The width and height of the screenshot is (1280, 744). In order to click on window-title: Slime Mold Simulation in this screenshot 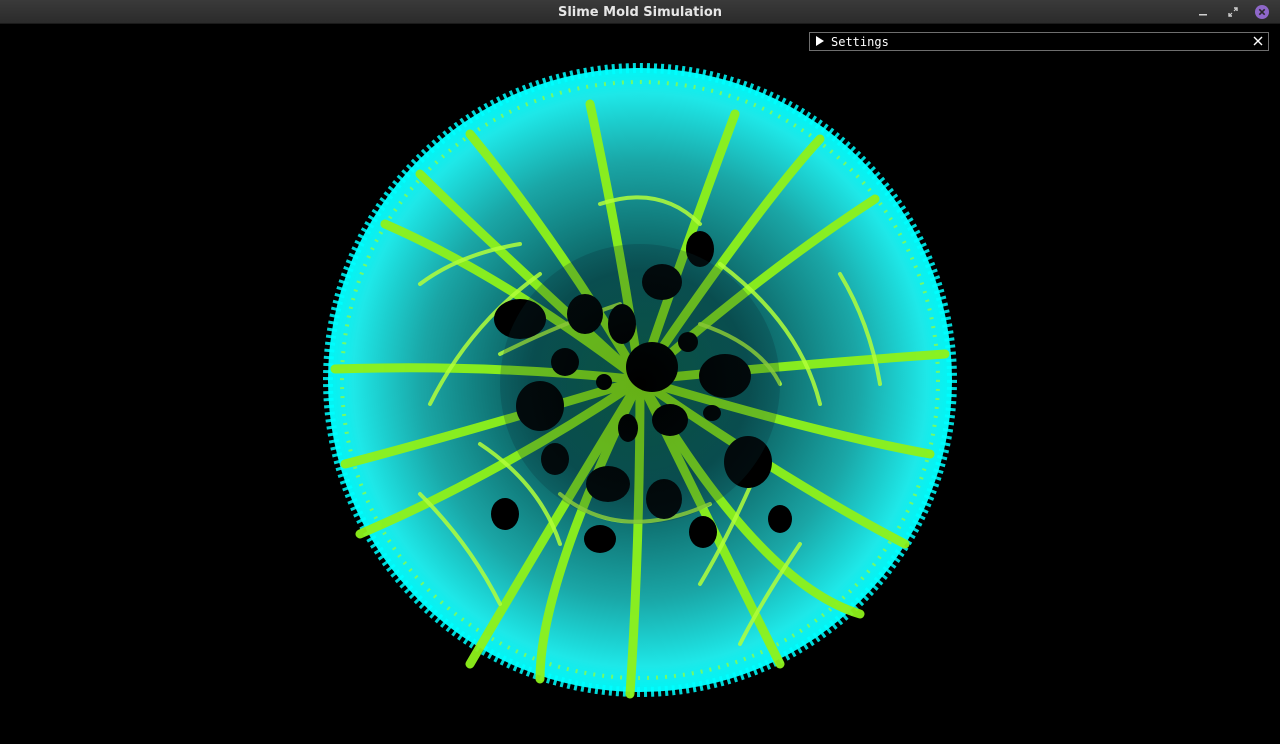, I will do `click(640, 12)`.